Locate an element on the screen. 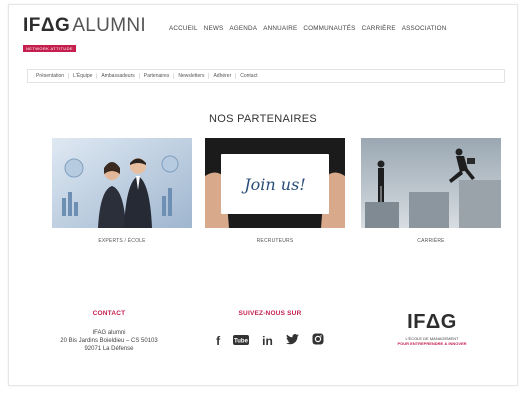 This screenshot has width=524, height=393. facebook-icon: f is located at coordinates (218, 341).